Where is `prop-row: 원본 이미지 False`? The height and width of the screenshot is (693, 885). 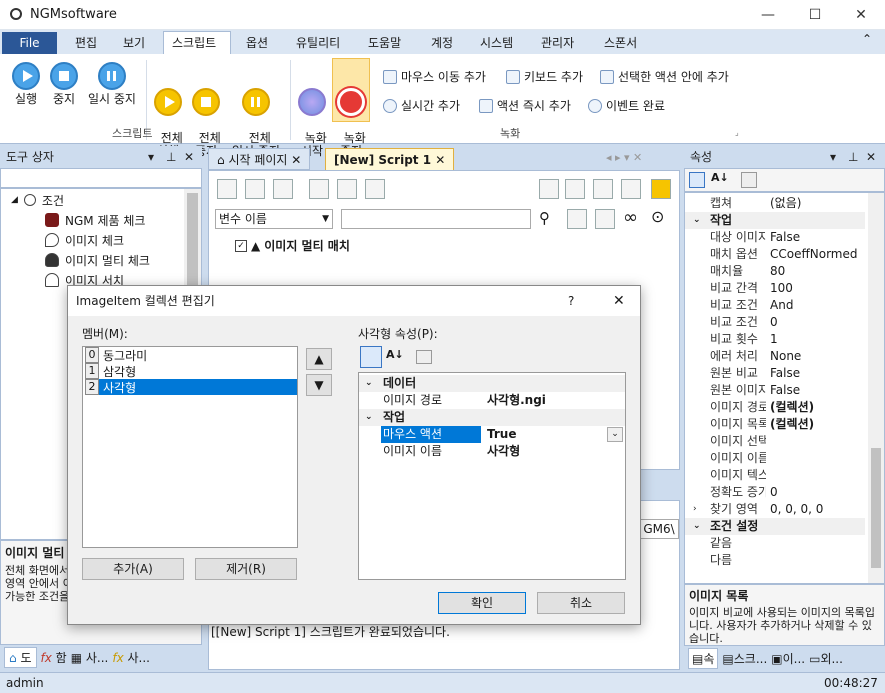
prop-row: 원본 이미지 False is located at coordinates (775, 390).